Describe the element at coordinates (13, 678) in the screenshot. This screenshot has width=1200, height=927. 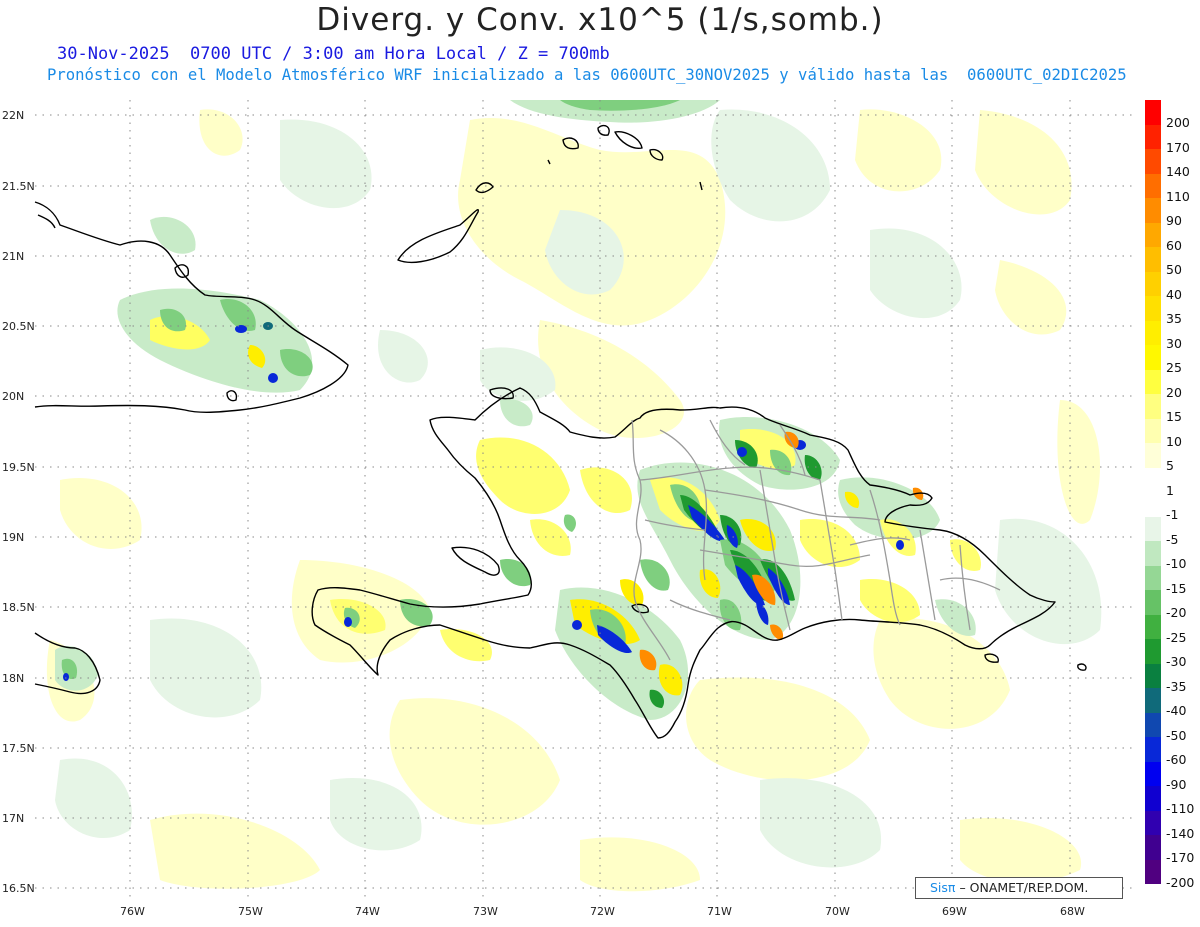
I see `lat-label: 18N` at that location.